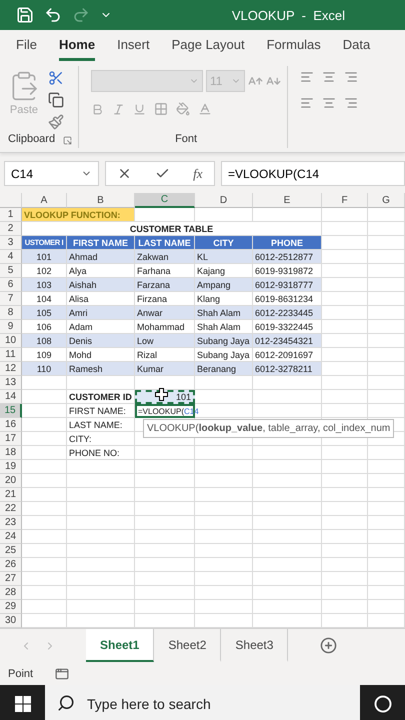 Image resolution: width=405 pixels, height=720 pixels. I want to click on window-icon, so click(62, 673).